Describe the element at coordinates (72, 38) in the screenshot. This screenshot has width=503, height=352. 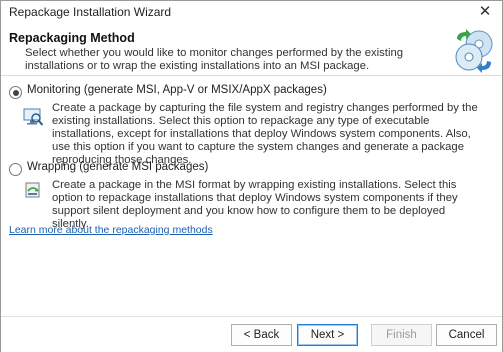
I see `page-title: Repackaging Method` at that location.